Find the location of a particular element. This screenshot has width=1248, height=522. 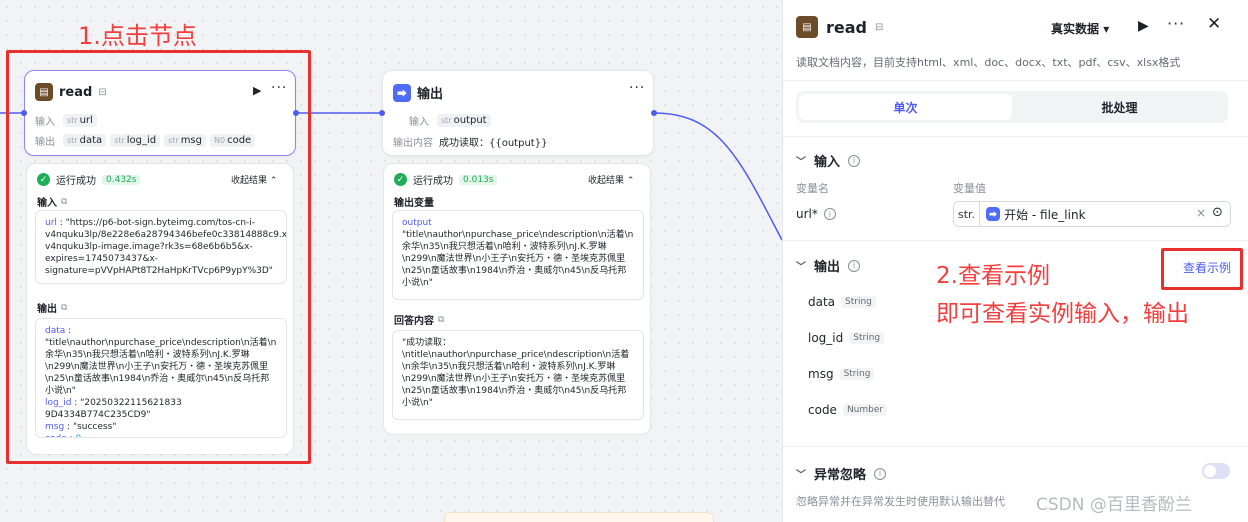

url-value-field: str. ⮕ 开始 - file_link × ⊙ is located at coordinates (1092, 214).